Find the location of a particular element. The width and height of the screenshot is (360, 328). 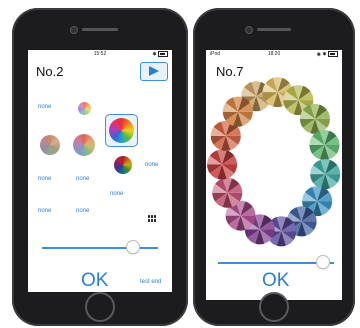

status-icons: ◉ ✱ is located at coordinates (327, 54).